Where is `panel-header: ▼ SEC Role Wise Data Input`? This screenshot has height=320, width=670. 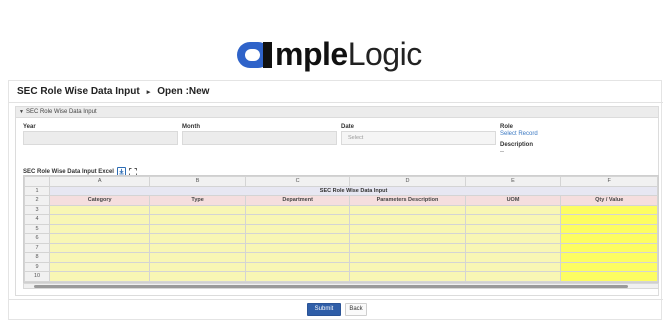 panel-header: ▼ SEC Role Wise Data Input is located at coordinates (337, 112).